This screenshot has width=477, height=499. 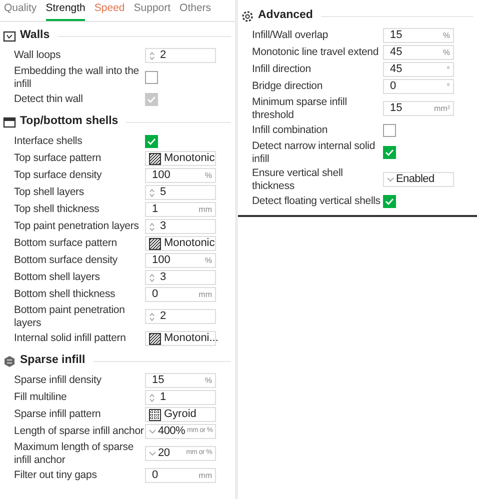 I want to click on setting-label: Top shell thickness, so click(x=57, y=209).